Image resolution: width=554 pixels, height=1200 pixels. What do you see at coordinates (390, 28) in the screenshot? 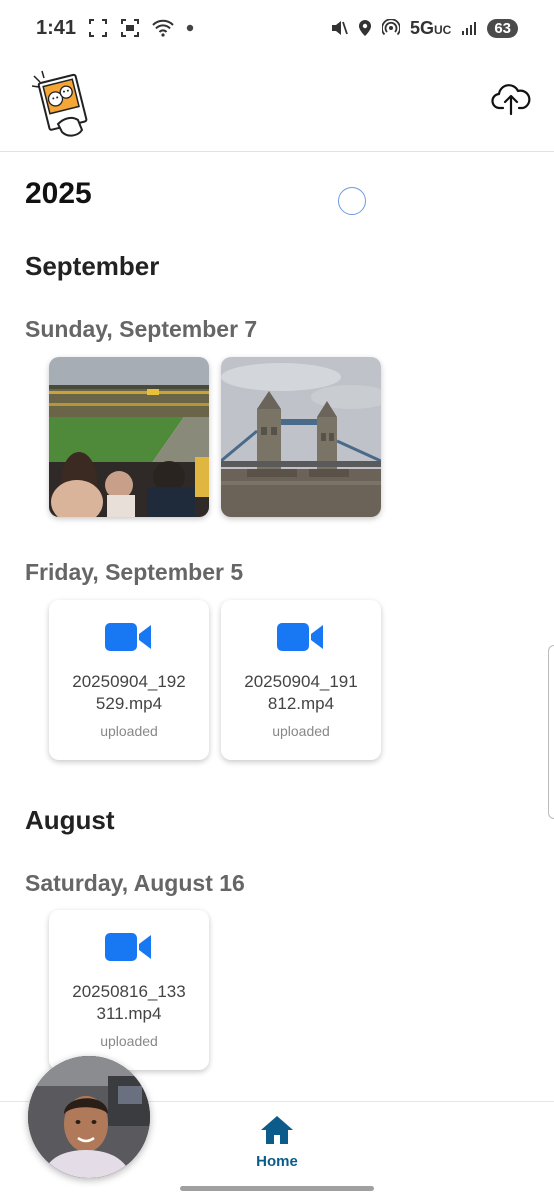
I see `hotspot-icon` at bounding box center [390, 28].